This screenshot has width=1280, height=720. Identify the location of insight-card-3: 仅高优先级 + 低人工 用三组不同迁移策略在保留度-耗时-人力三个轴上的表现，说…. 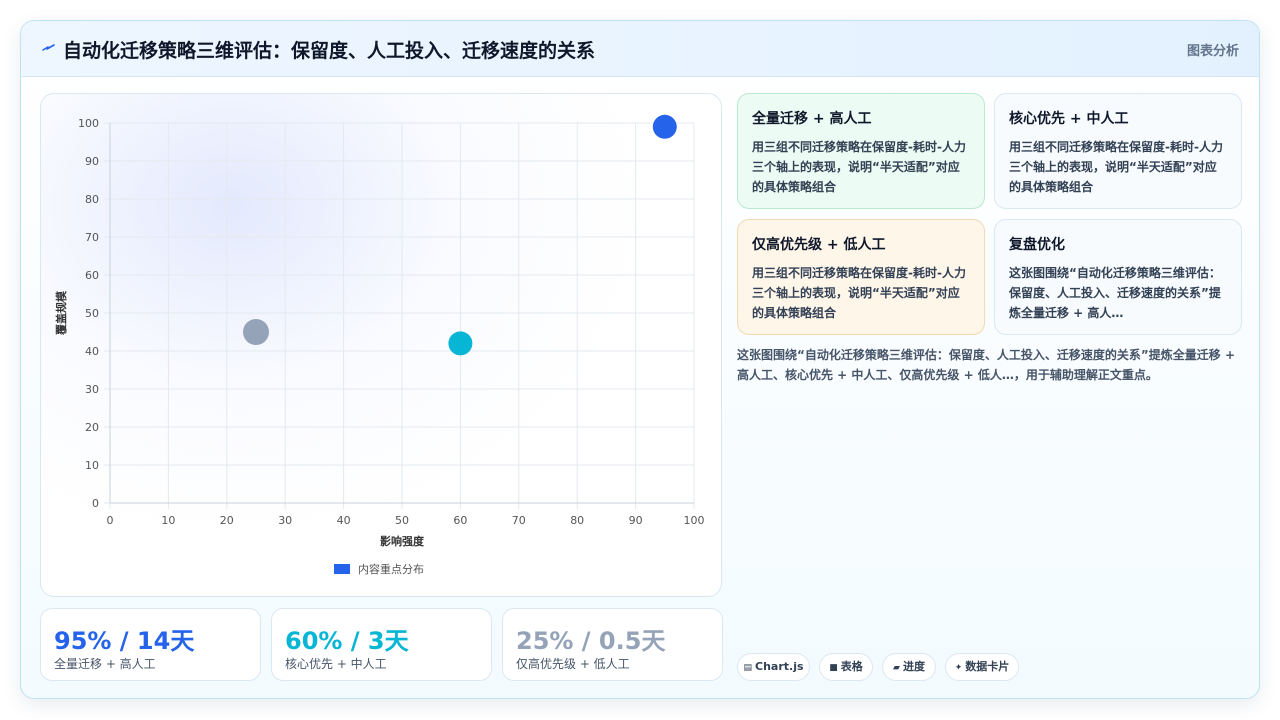
(861, 277).